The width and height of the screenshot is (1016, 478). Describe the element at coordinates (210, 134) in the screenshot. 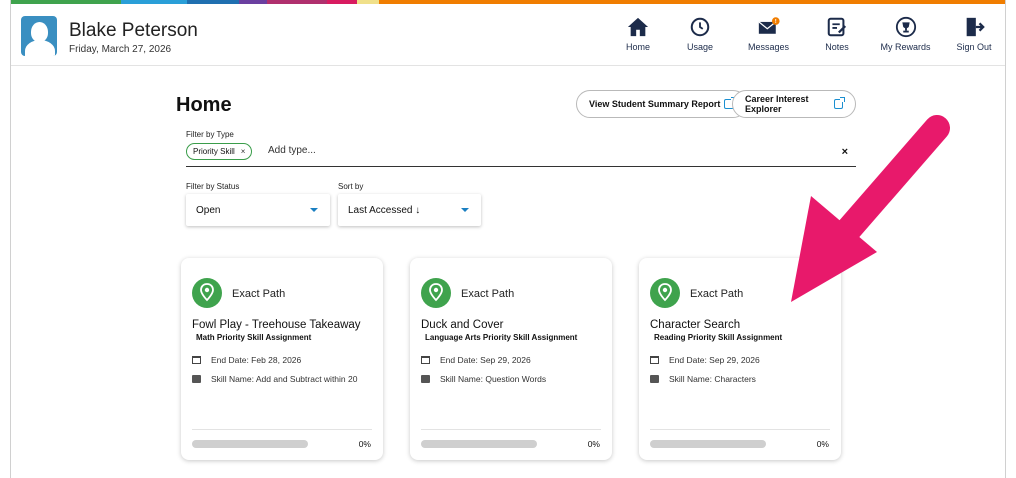

I see `filter-type-label: Filter by Type` at that location.